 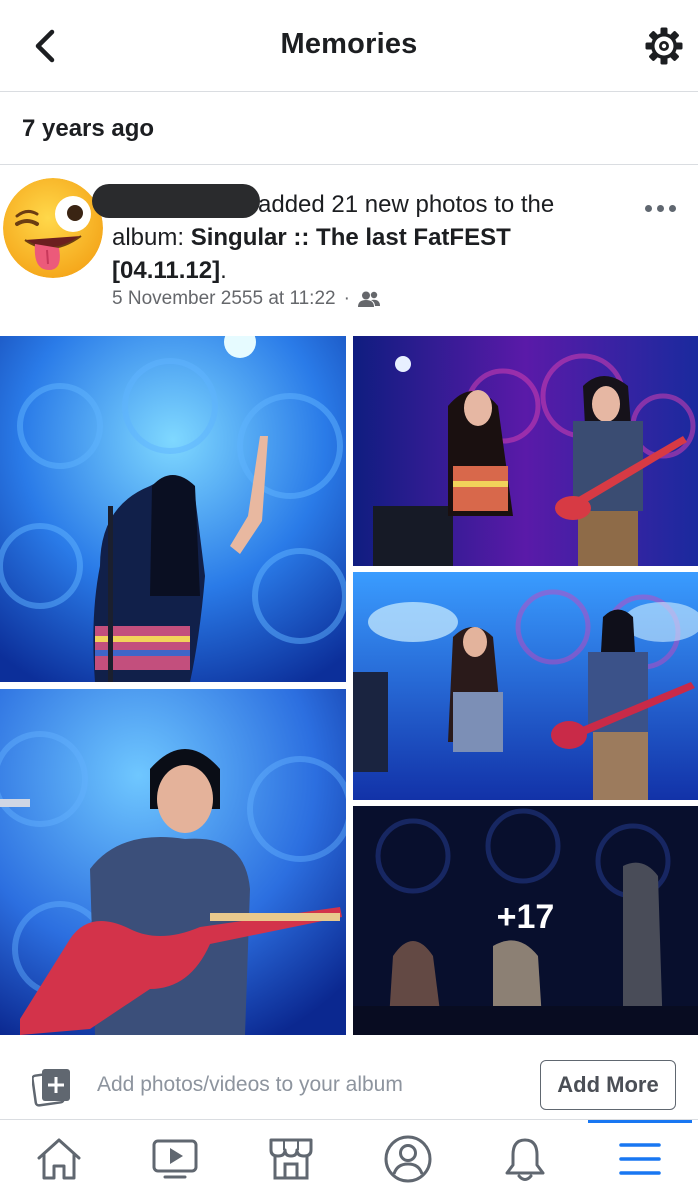 I want to click on friends-icon, so click(x=368, y=299).